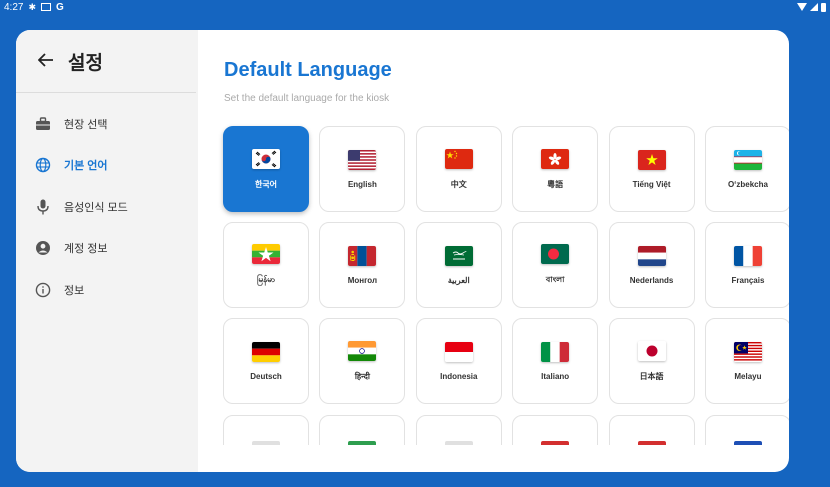 The height and width of the screenshot is (487, 830). What do you see at coordinates (458, 158) in the screenshot?
I see `flag-china-icon` at bounding box center [458, 158].